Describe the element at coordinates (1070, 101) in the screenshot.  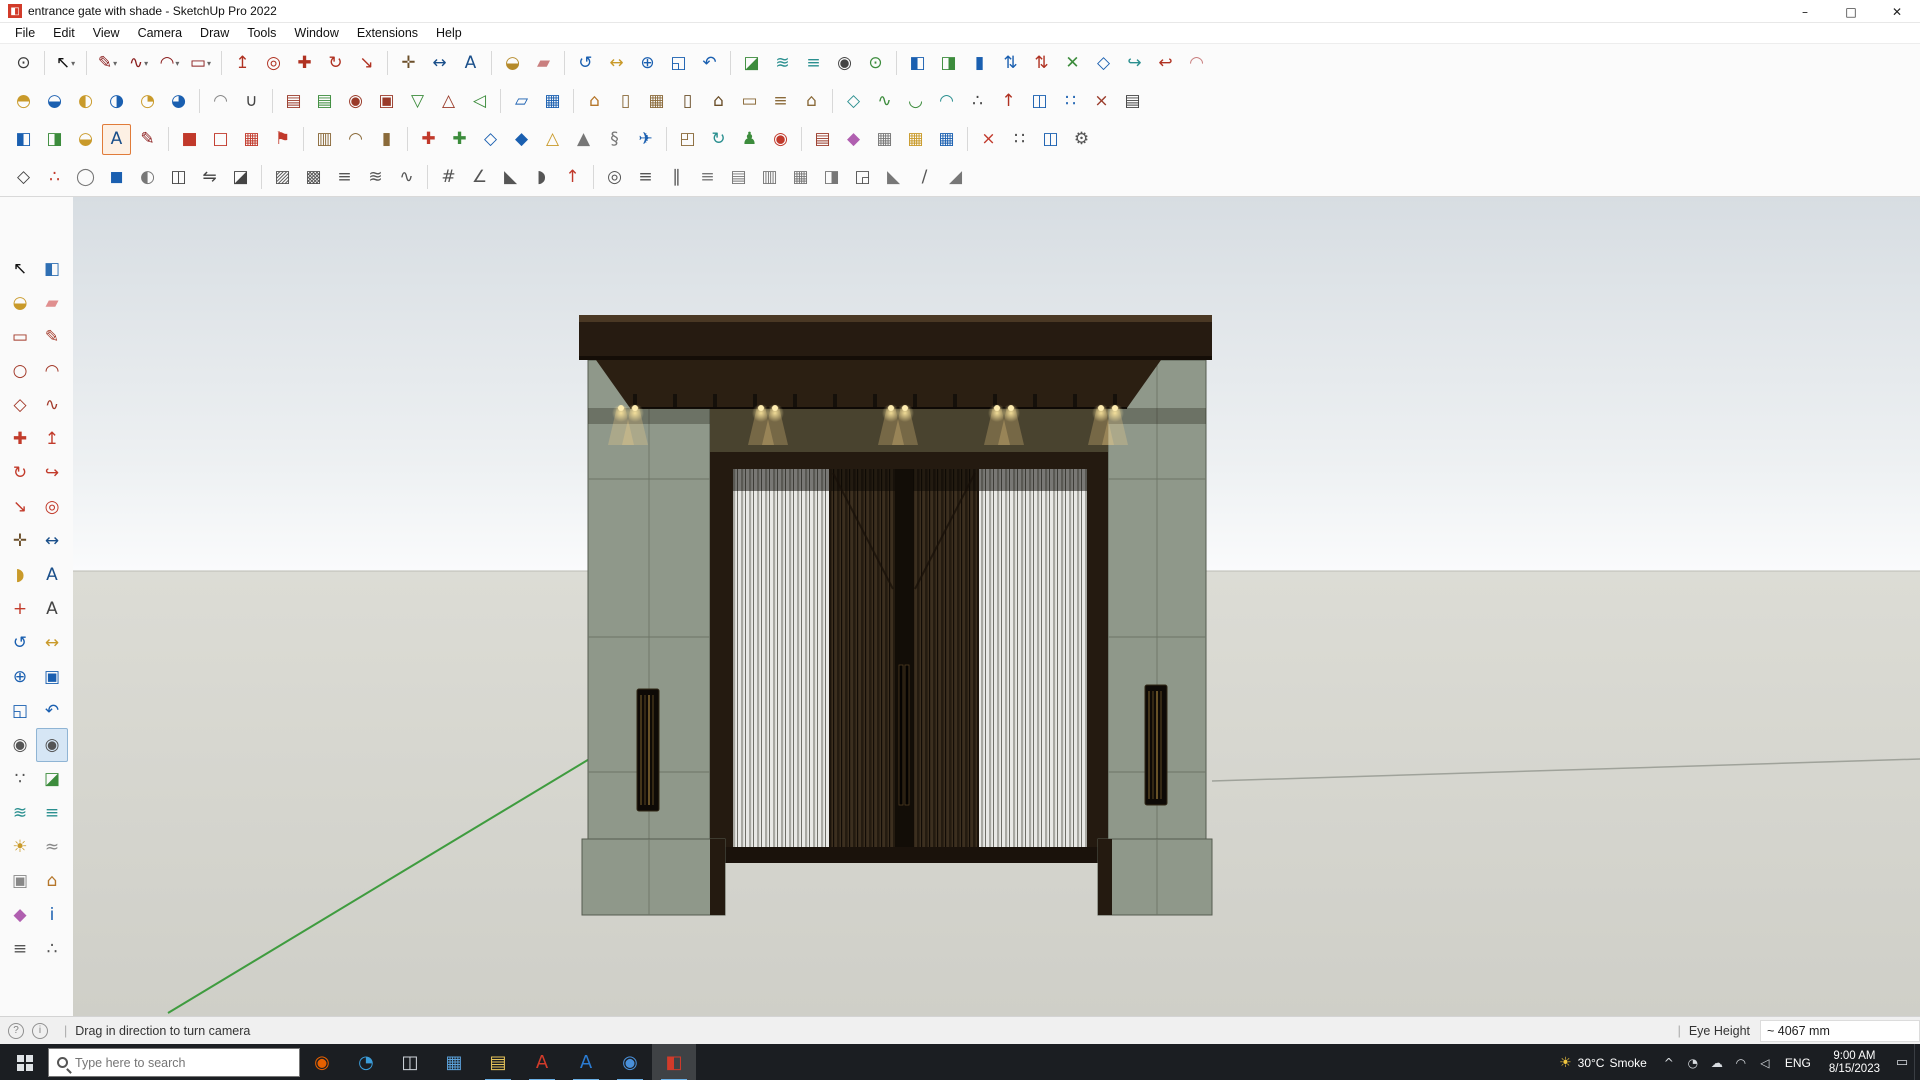
I see `array-tool-icon: ∷` at that location.